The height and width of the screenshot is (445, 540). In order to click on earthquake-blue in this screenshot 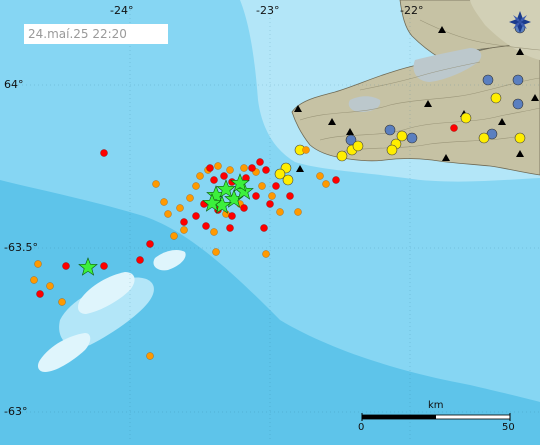, I will do `click(435, 84)`.